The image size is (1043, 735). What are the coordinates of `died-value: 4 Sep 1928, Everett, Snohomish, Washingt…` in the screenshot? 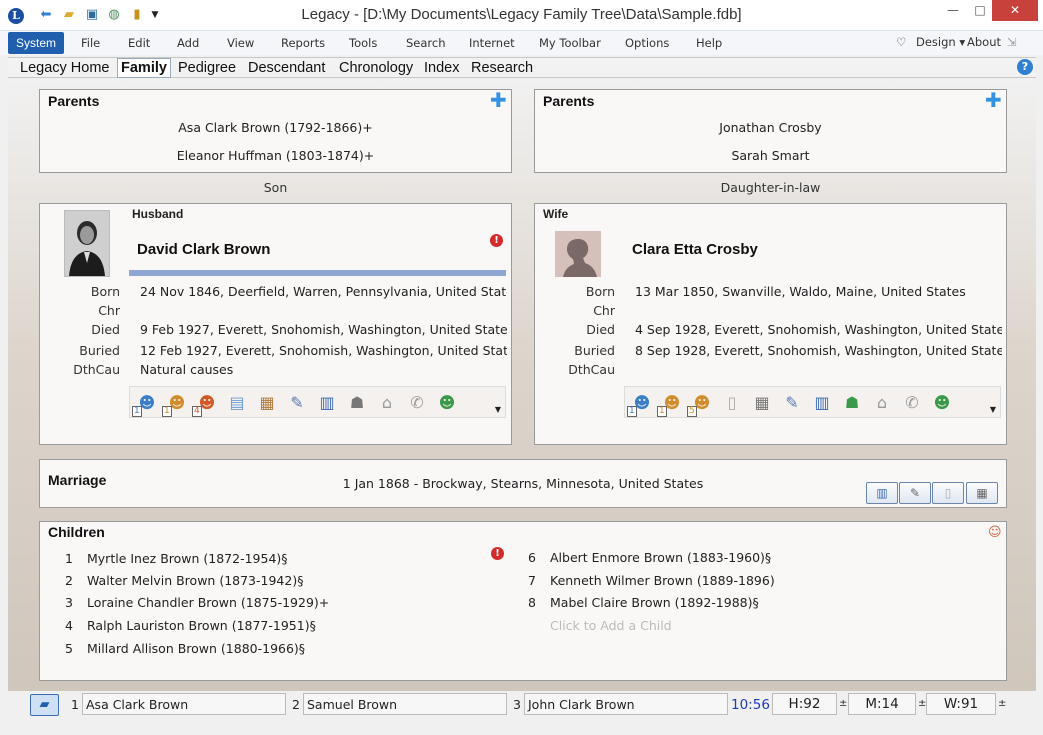 It's located at (818, 329).